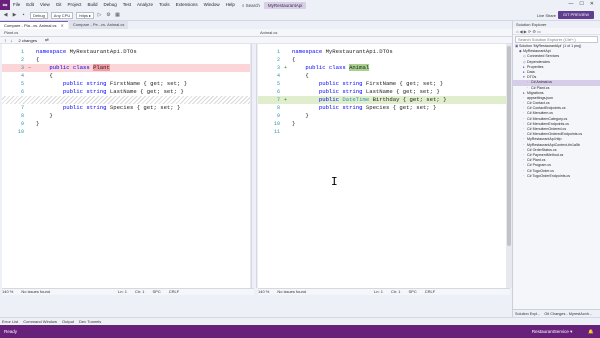 This screenshot has width=600, height=338. Describe the element at coordinates (5, 40) in the screenshot. I see `previous-change-icon: ↑` at that location.